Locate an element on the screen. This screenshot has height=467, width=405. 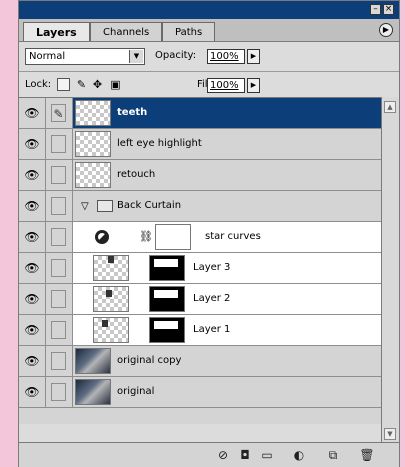
layer-row-star-curves: 👁 ⛓ star curves is located at coordinates (200, 237).